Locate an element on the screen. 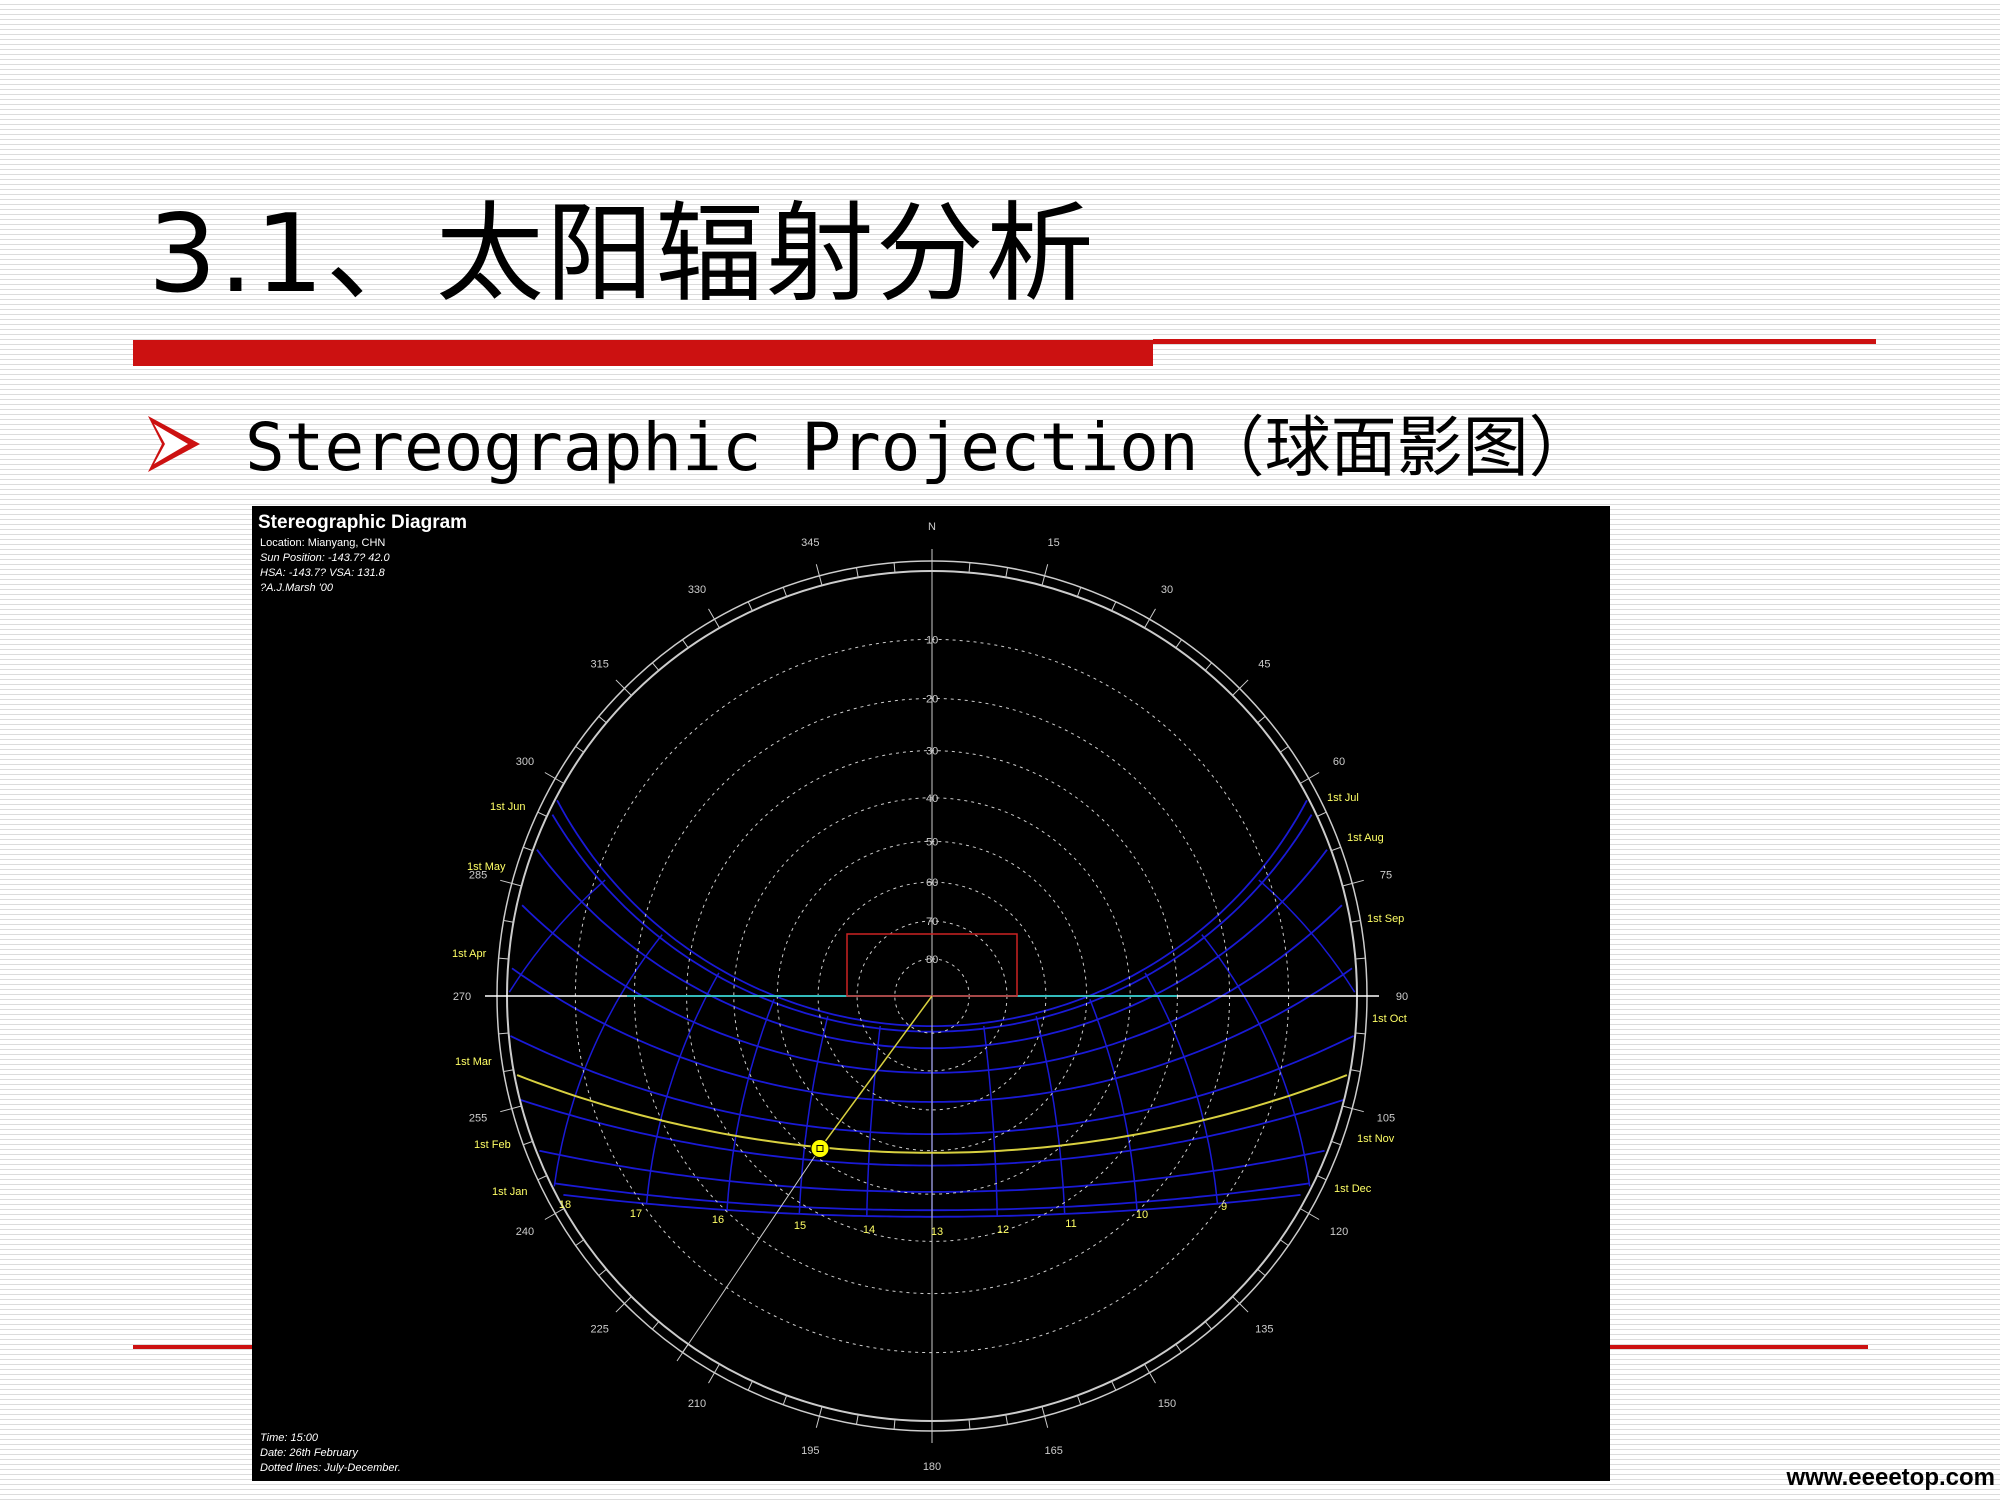  month-label: 1st Jan is located at coordinates (509, 1192).